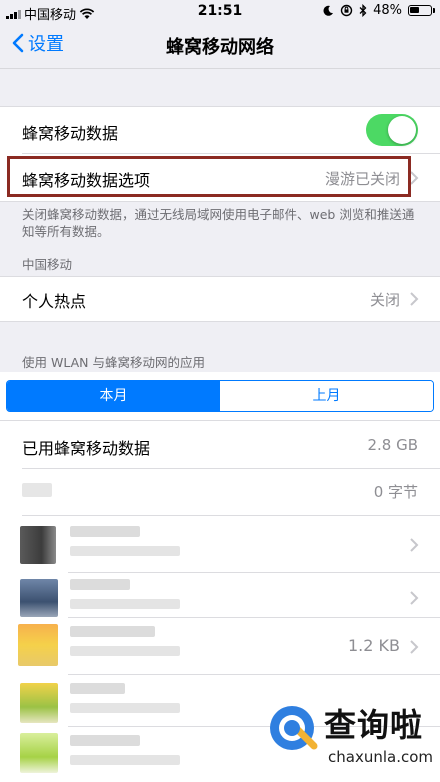  I want to click on battery-percent: 48%, so click(387, 10).